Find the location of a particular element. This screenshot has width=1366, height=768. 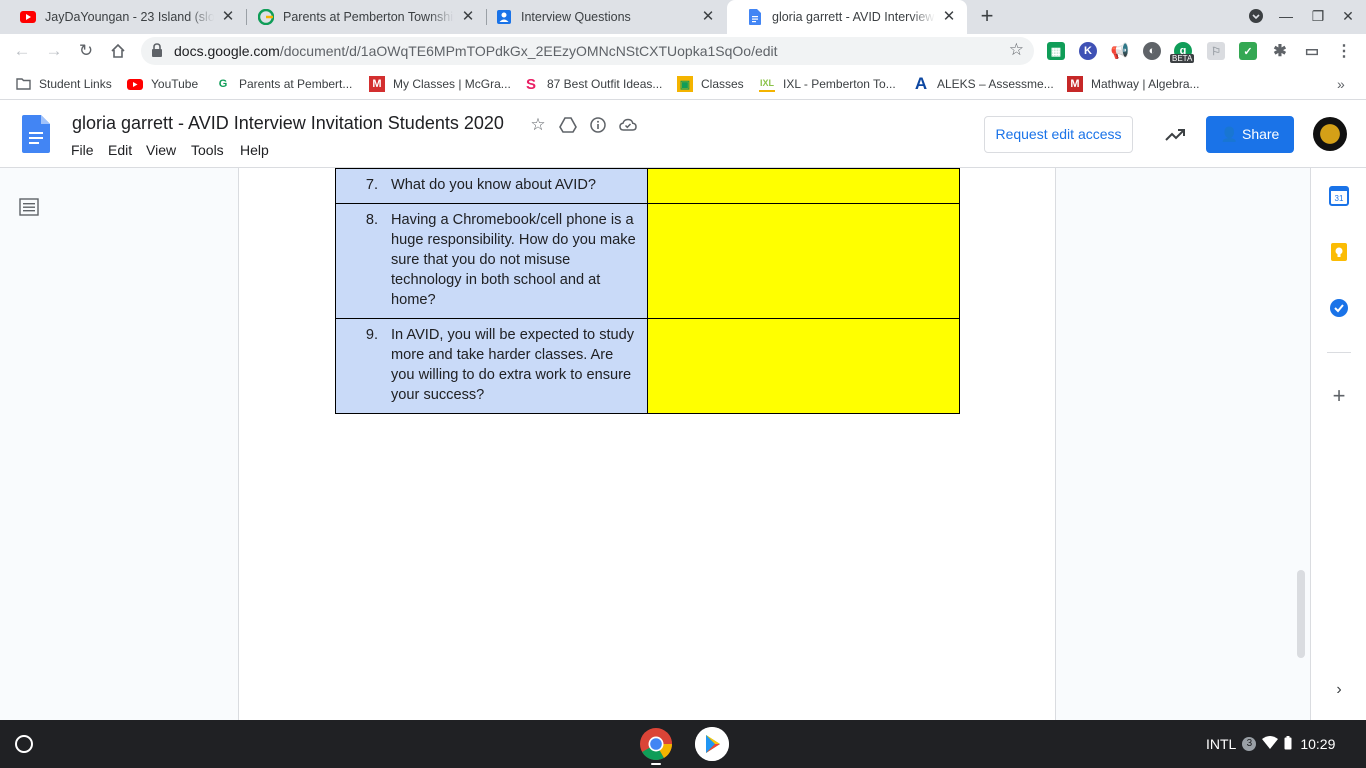

extensions-puzzle-icon: ✱ is located at coordinates (1280, 51).